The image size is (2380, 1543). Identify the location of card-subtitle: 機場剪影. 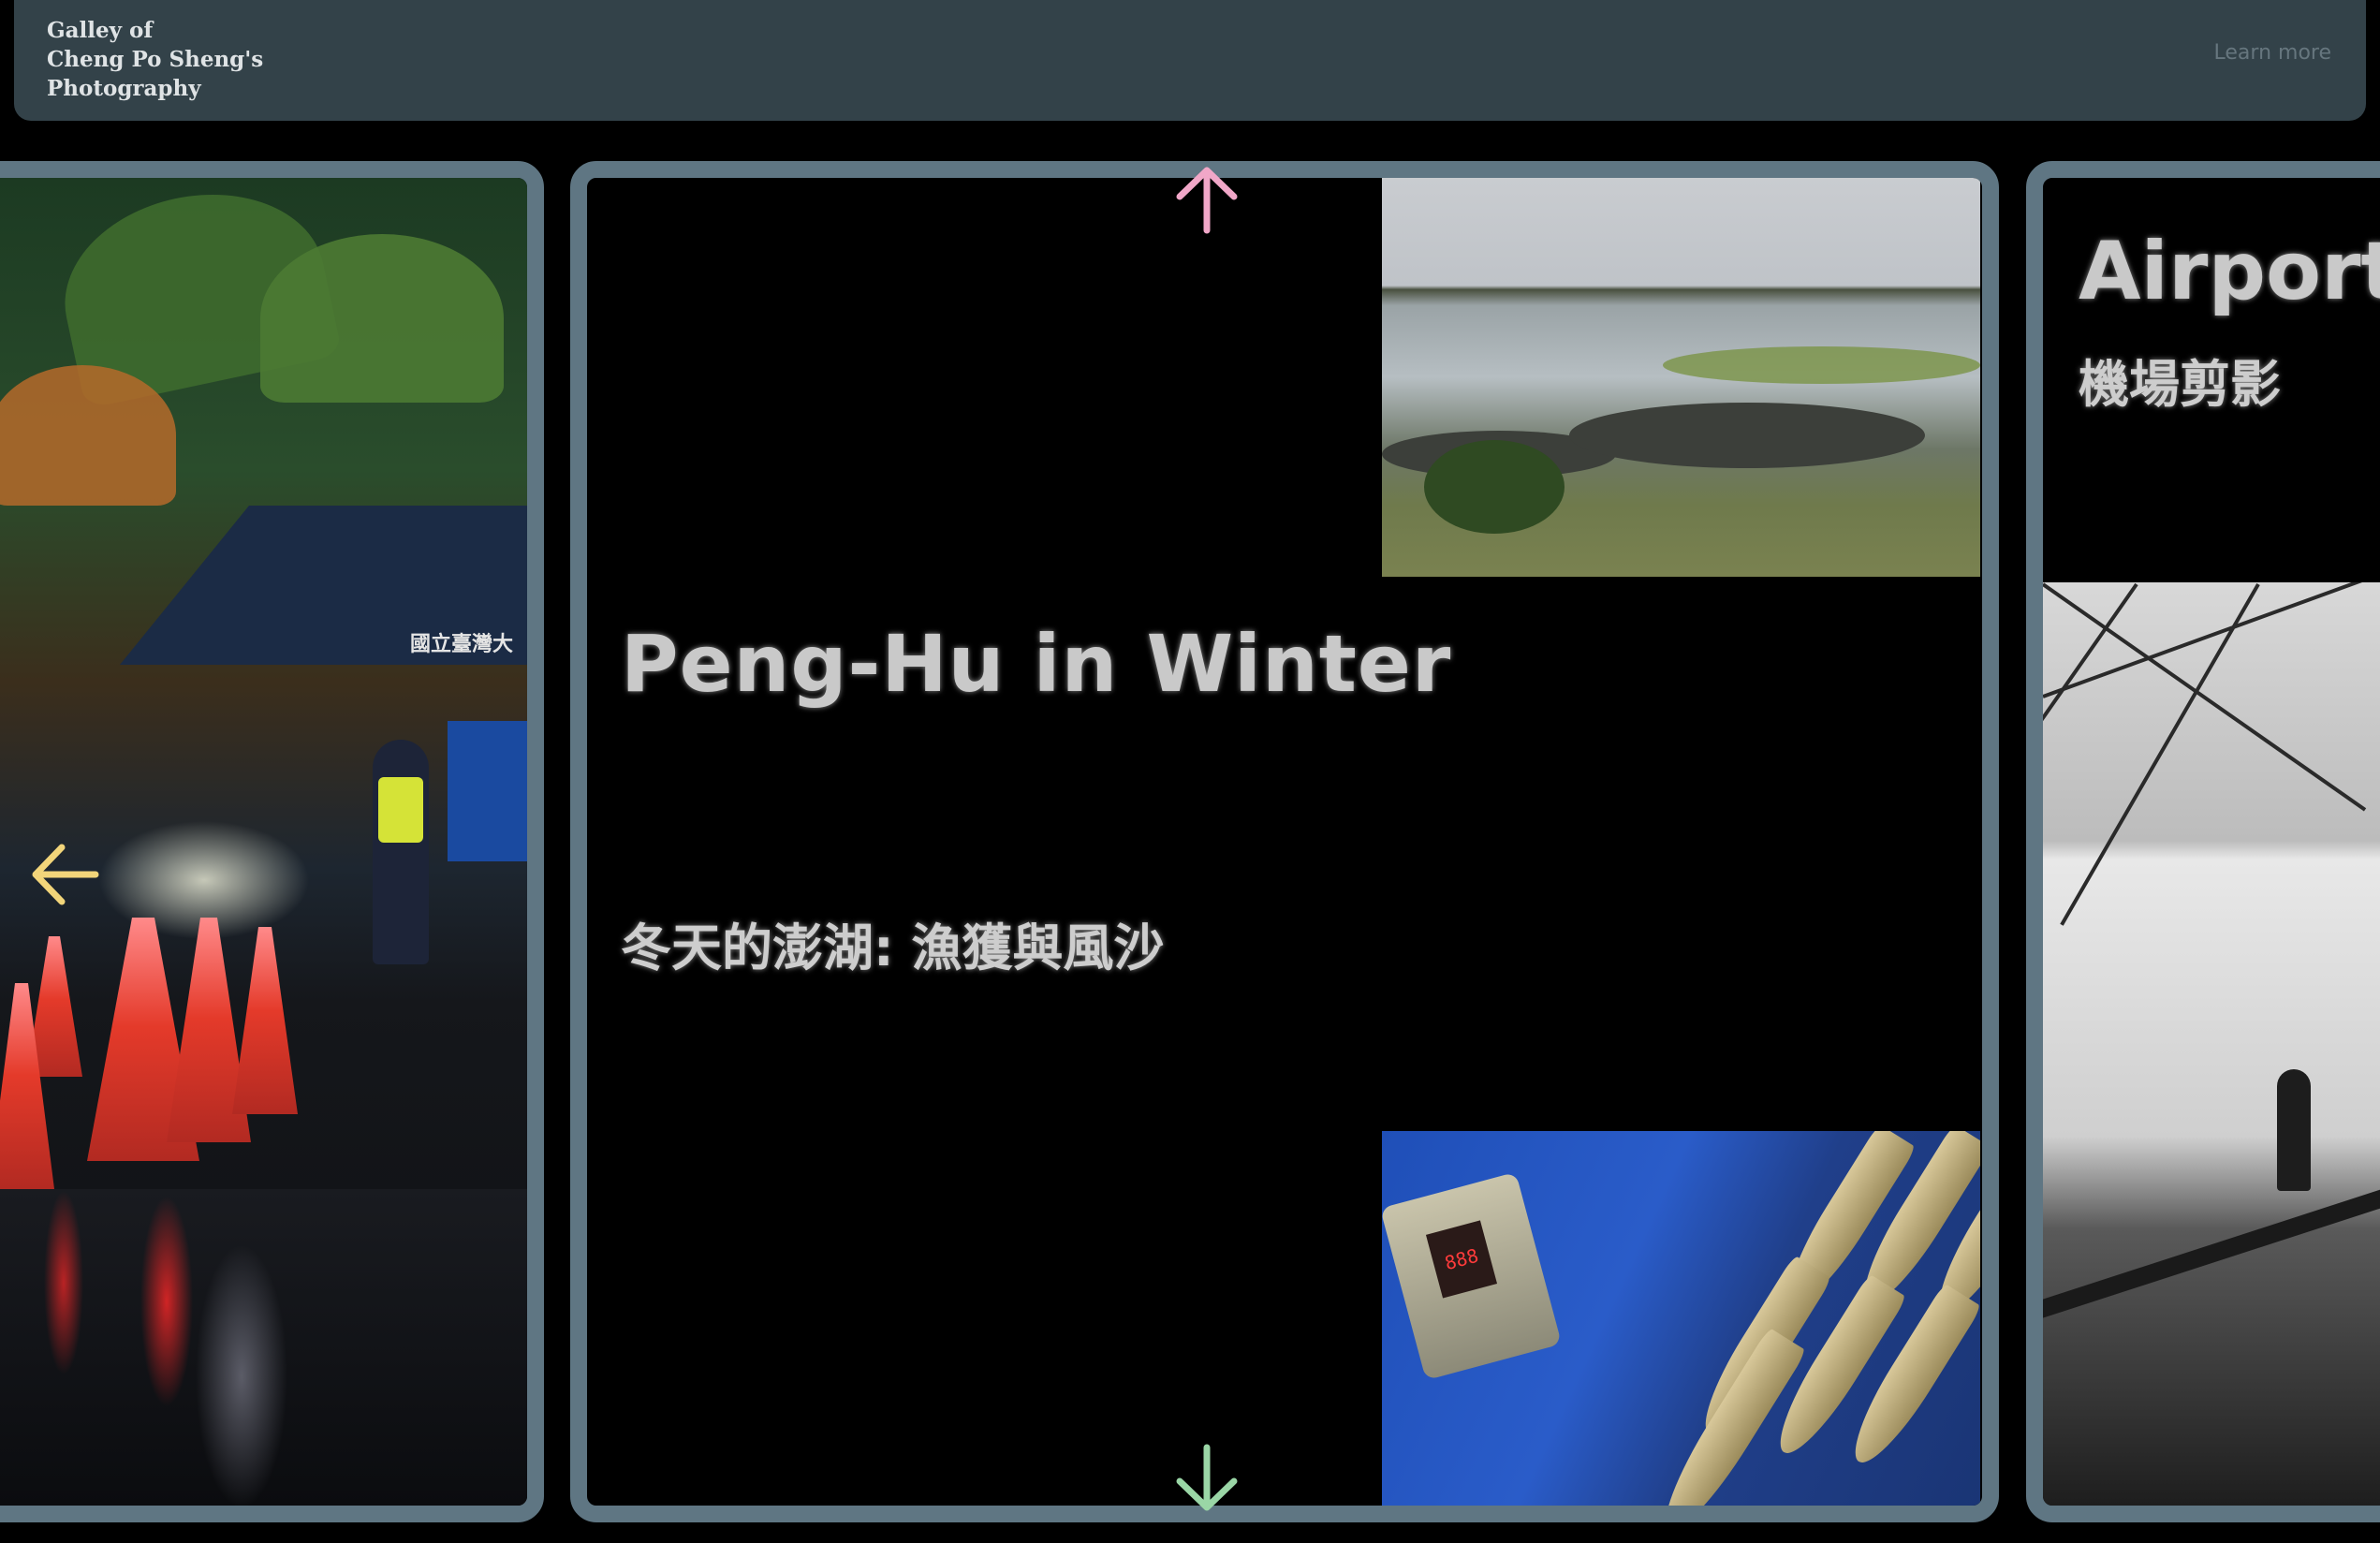
(2180, 384).